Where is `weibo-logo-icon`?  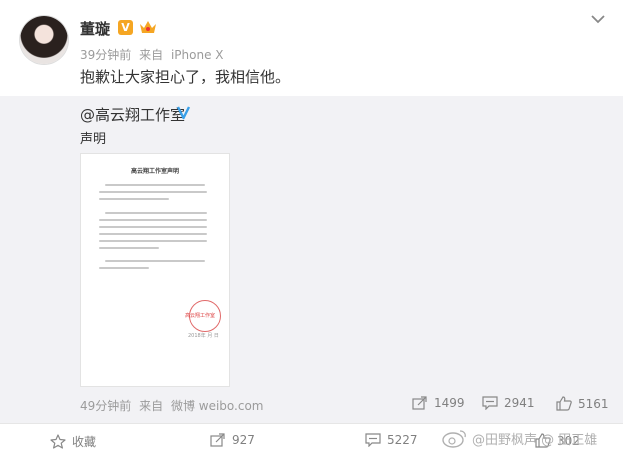
weibo-logo-icon is located at coordinates (454, 439).